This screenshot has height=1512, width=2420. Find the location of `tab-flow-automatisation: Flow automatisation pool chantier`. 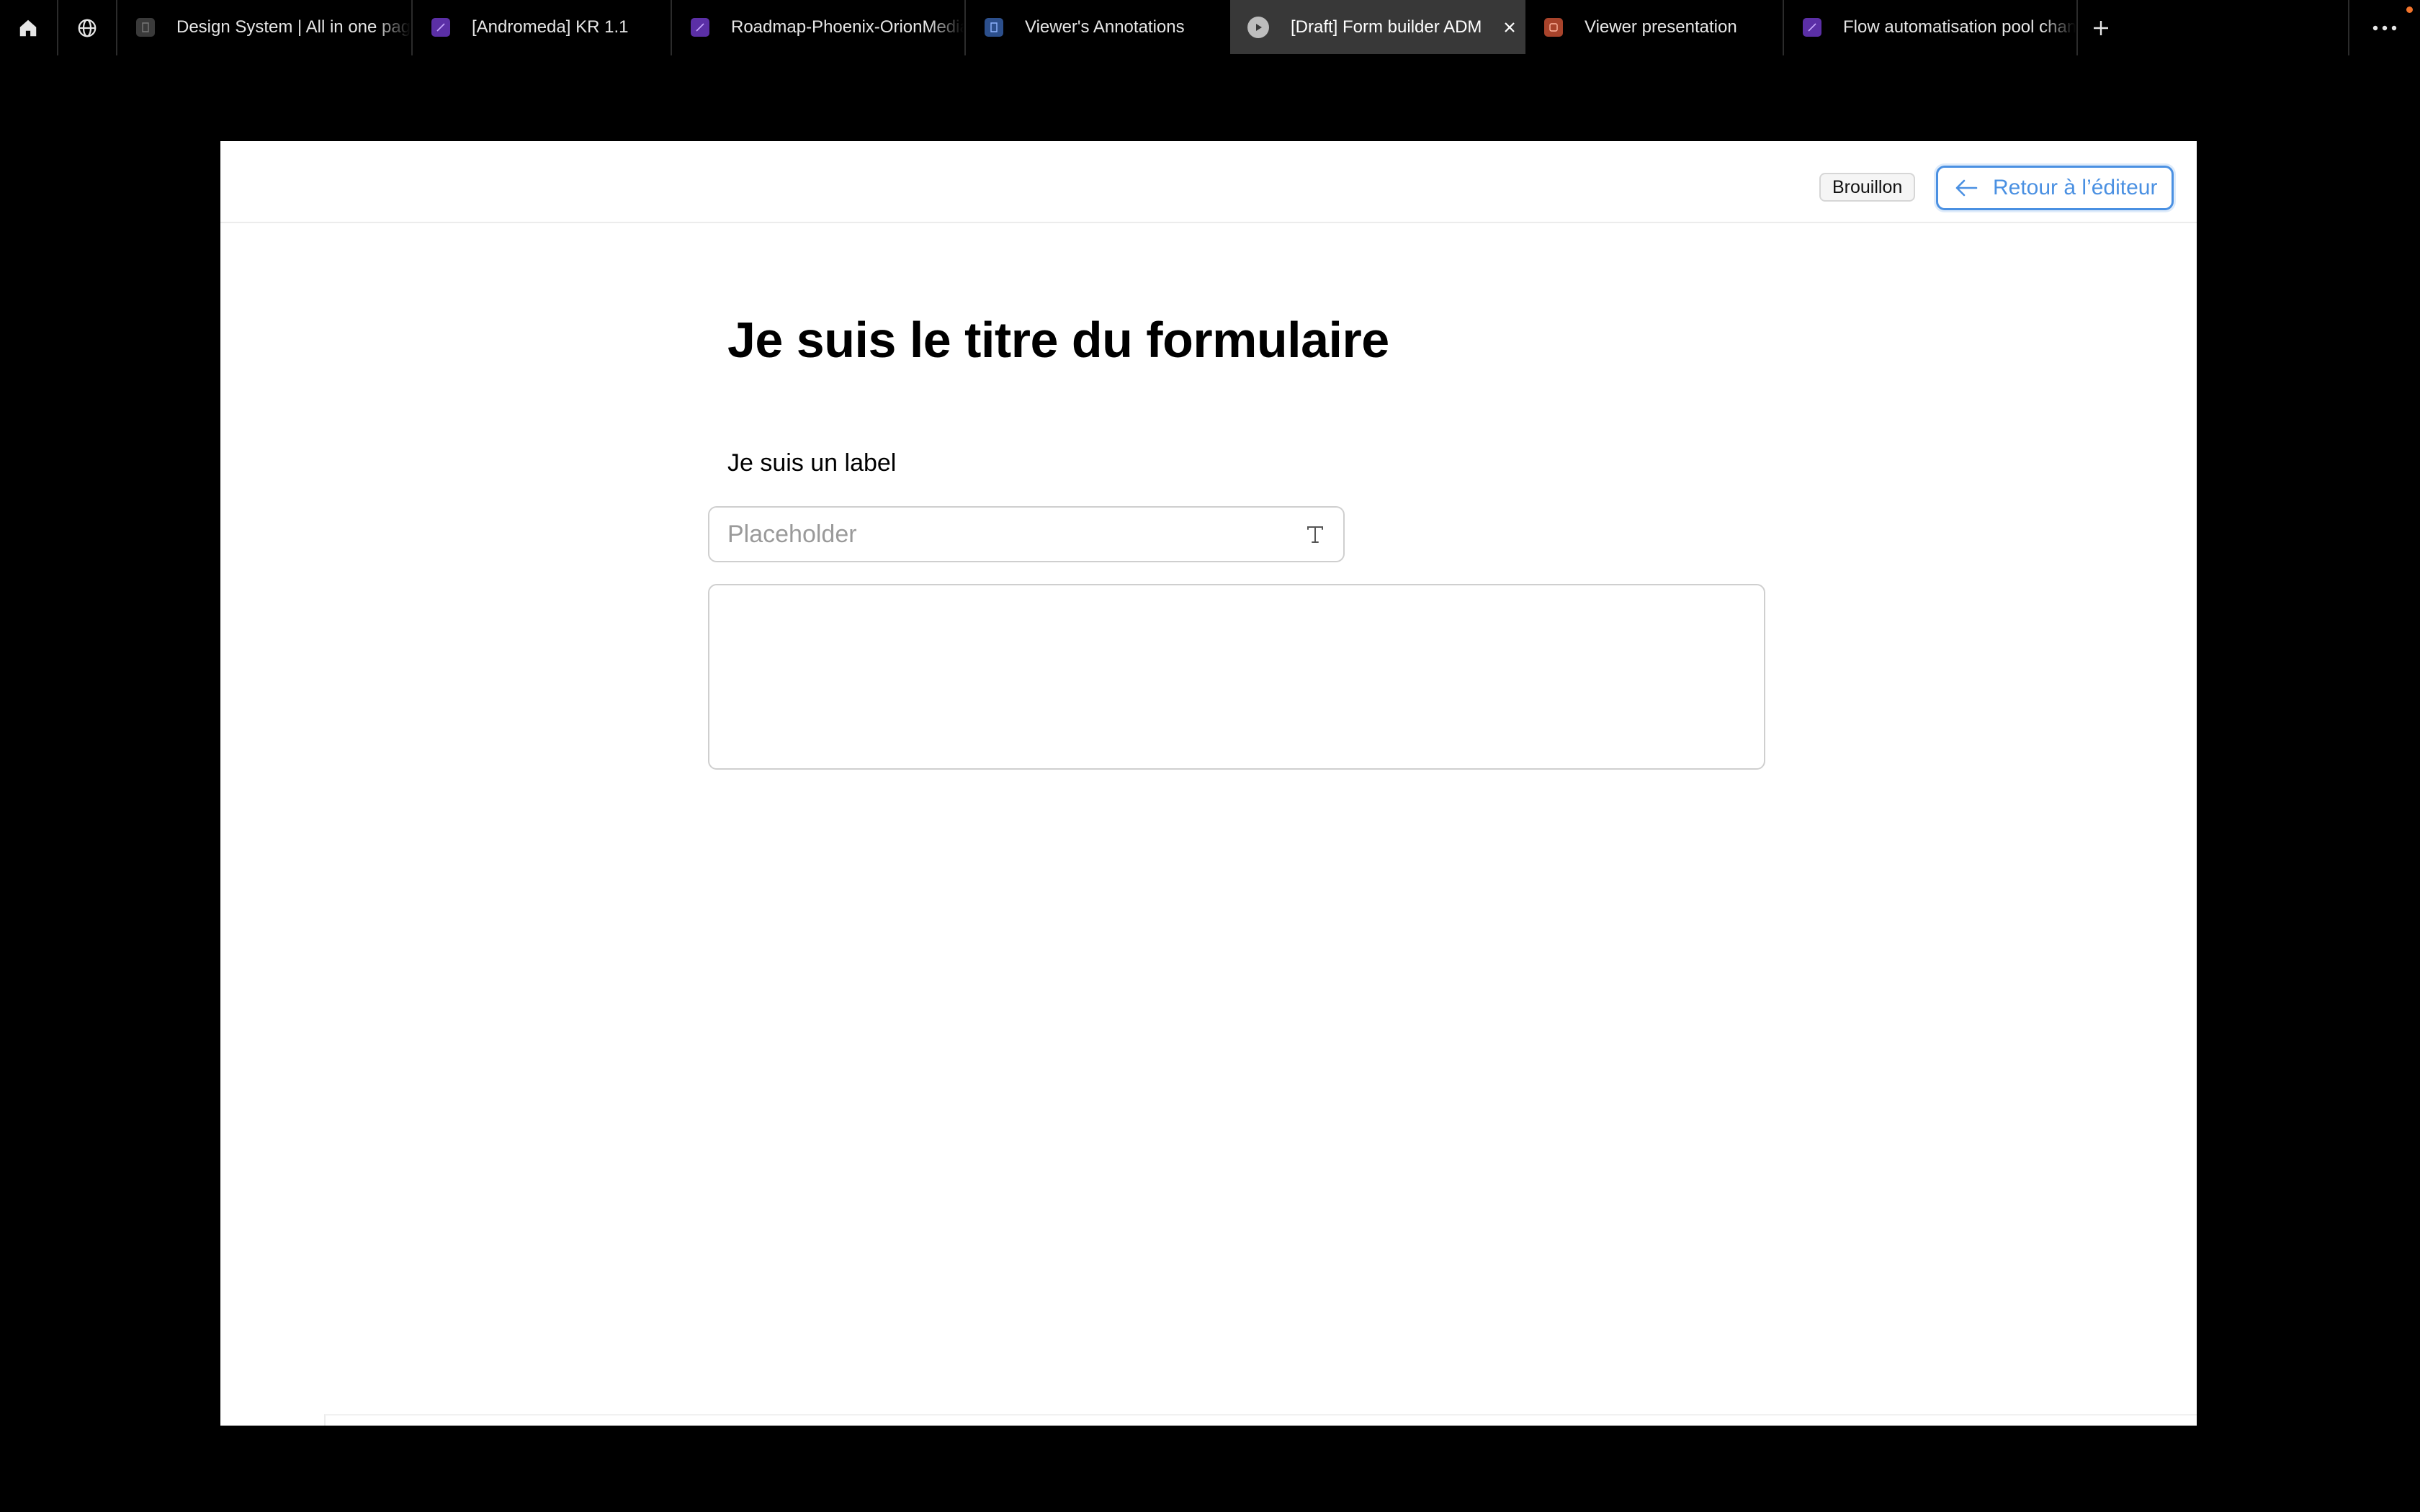

tab-flow-automatisation: Flow automatisation pool chantier is located at coordinates (1930, 27).